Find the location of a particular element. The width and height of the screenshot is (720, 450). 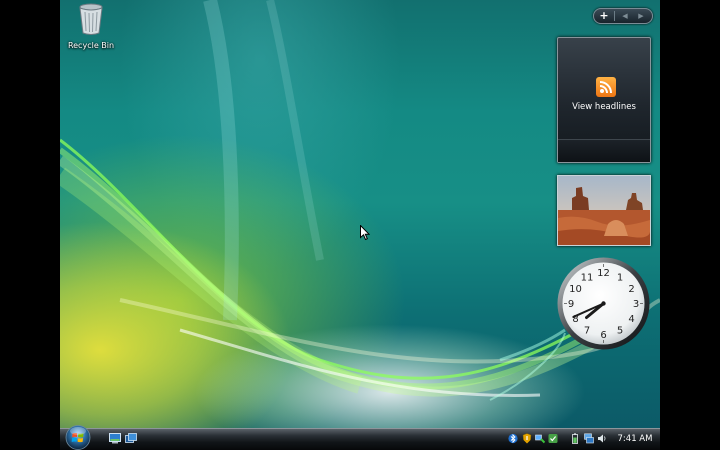

view-headlines-link: View headlines is located at coordinates (604, 107).